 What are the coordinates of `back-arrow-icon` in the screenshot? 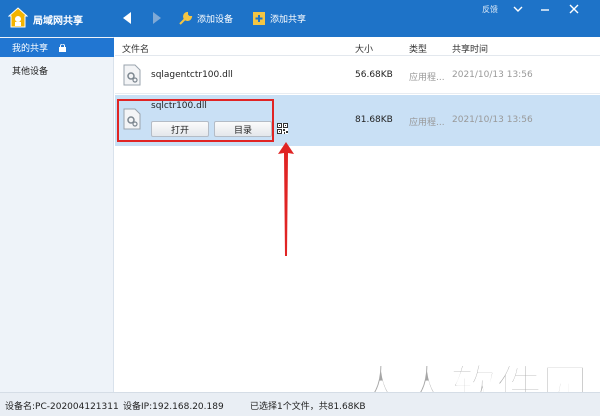 It's located at (127, 18).